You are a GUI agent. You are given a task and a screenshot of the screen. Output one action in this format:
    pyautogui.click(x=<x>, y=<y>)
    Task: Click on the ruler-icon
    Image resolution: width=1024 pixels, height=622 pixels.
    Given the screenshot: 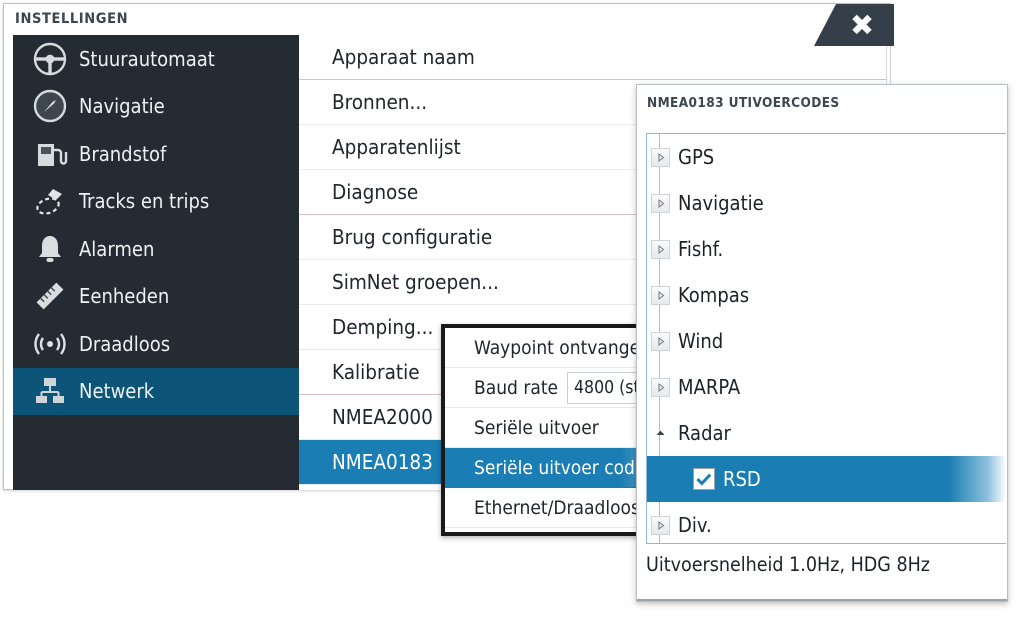 What is the action you would take?
    pyautogui.click(x=50, y=296)
    